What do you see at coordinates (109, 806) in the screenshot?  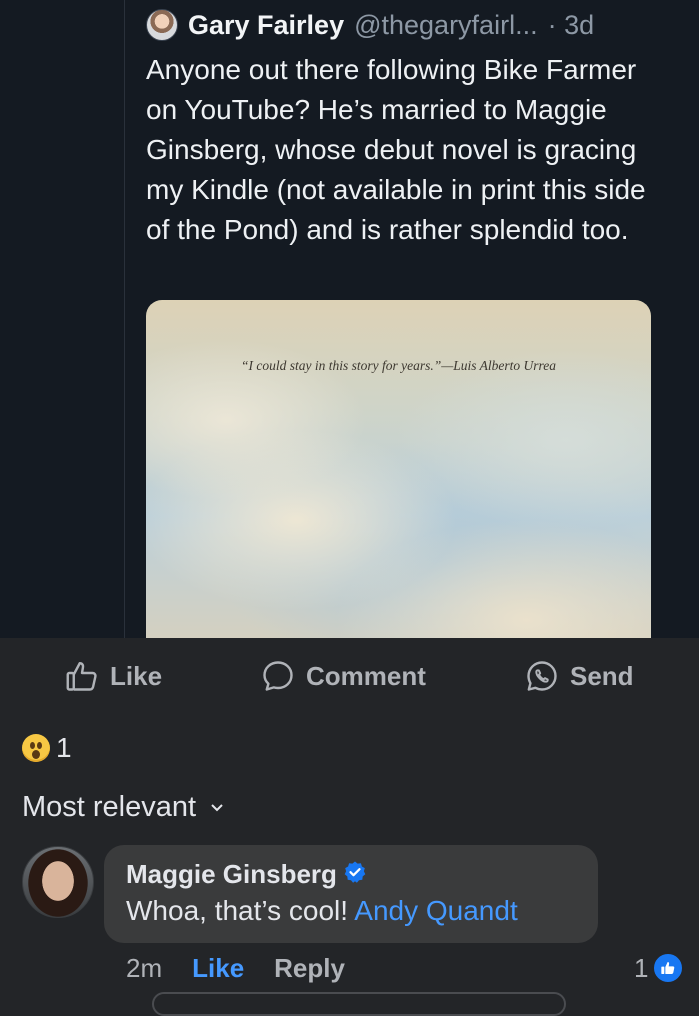 I see `sort-label: Most relevant` at bounding box center [109, 806].